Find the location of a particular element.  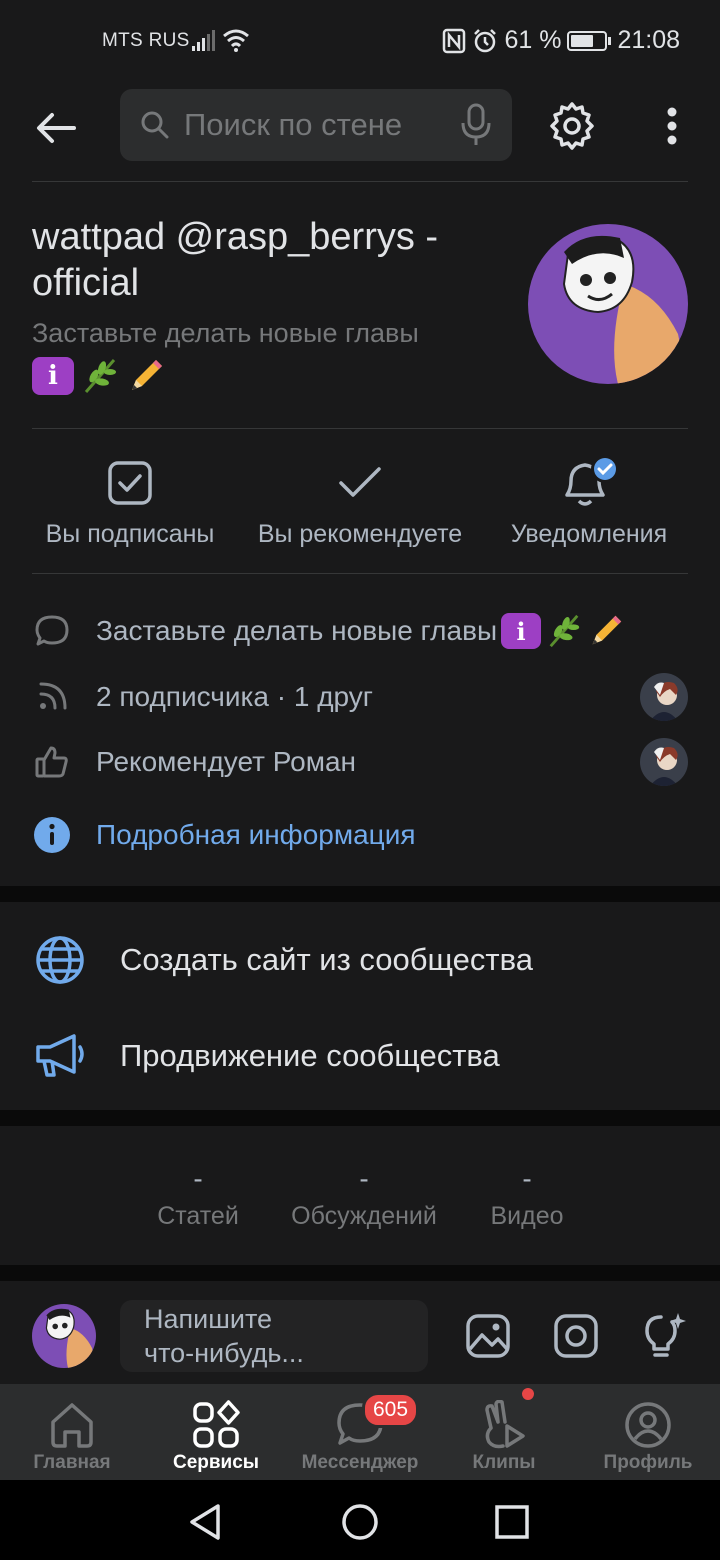

group-avatar is located at coordinates (608, 304).